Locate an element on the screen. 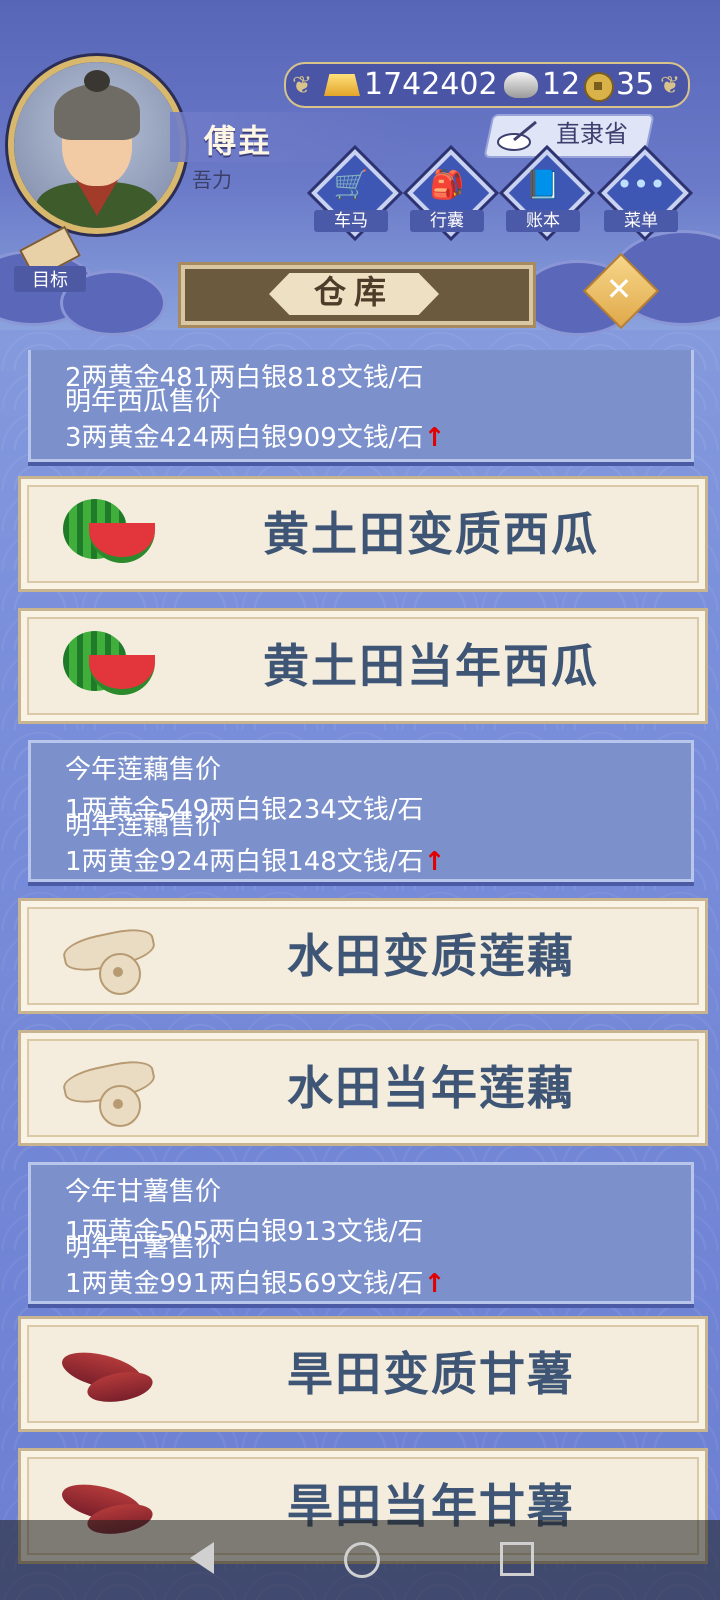 This screenshot has width=720, height=1600. price-line-next-year: 1两黄金924两白银148文钱/石↑ is located at coordinates (255, 862).